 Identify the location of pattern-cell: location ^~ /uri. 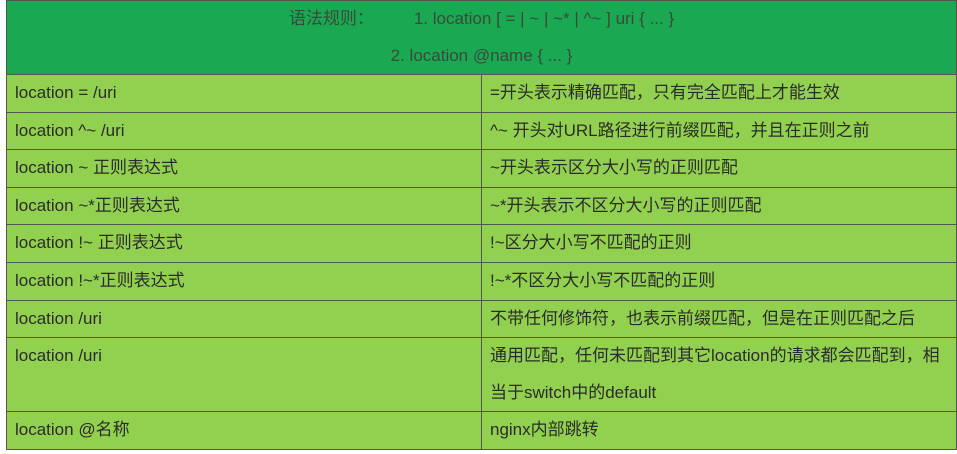
(244, 131).